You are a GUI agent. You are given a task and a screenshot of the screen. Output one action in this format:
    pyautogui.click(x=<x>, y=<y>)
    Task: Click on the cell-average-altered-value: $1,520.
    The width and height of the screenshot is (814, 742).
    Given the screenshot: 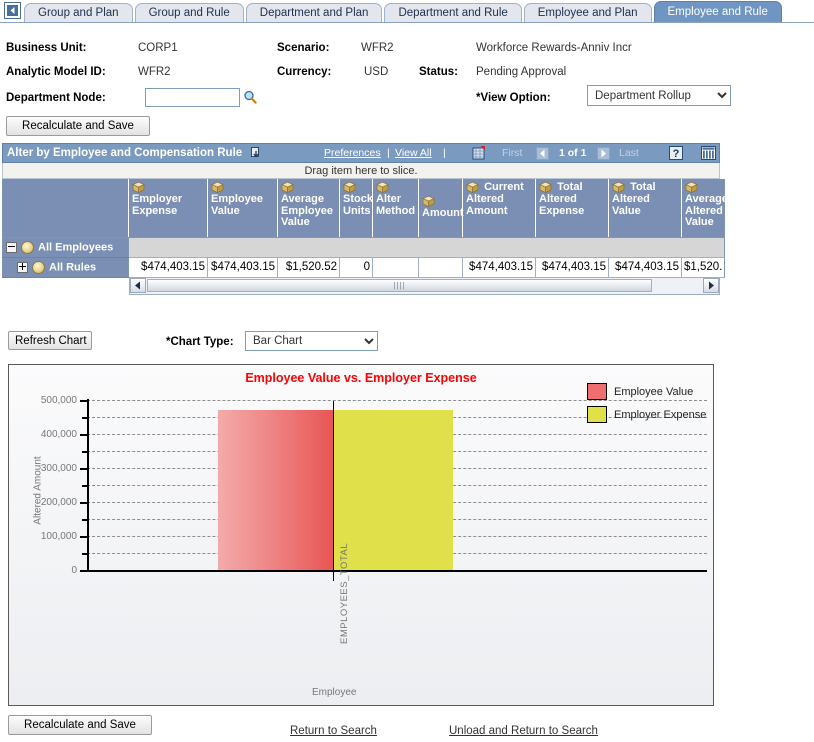 What is the action you would take?
    pyautogui.click(x=703, y=267)
    